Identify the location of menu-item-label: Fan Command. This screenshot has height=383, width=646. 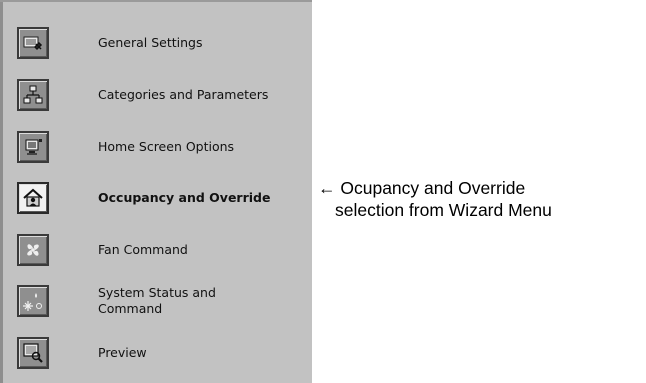
(143, 249).